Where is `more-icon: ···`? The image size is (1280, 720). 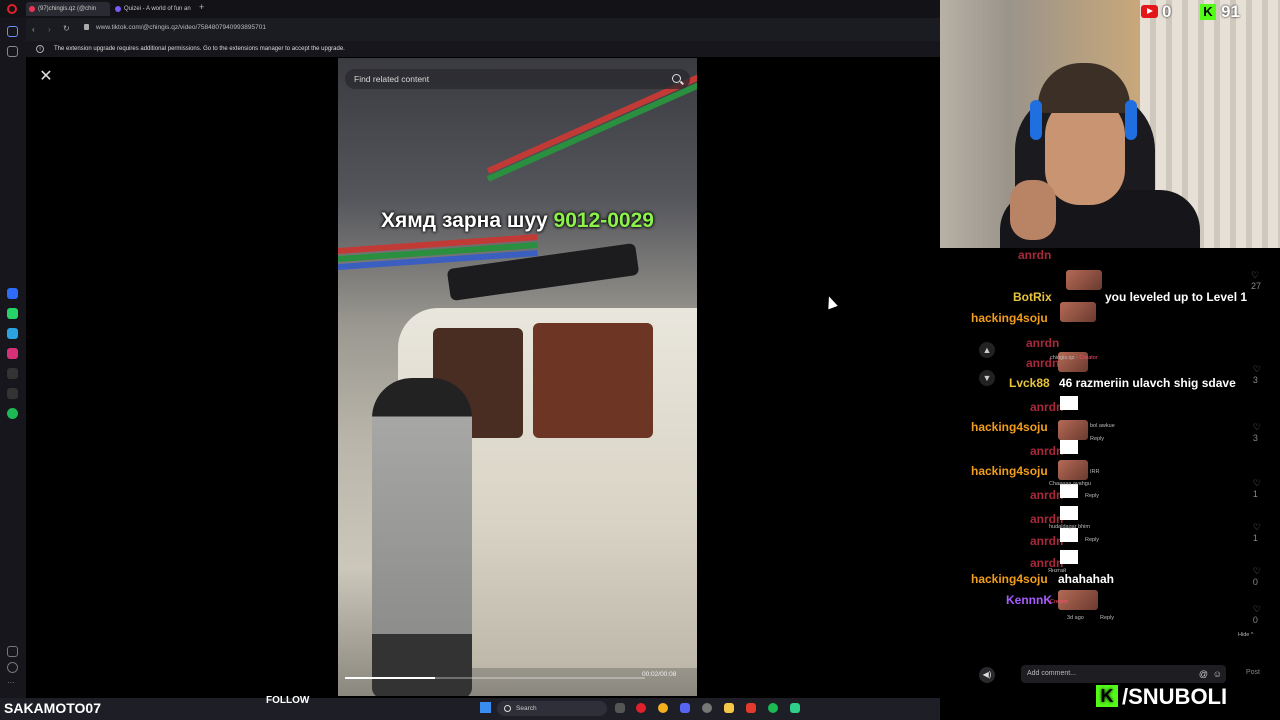 more-icon: ··· is located at coordinates (12, 683).